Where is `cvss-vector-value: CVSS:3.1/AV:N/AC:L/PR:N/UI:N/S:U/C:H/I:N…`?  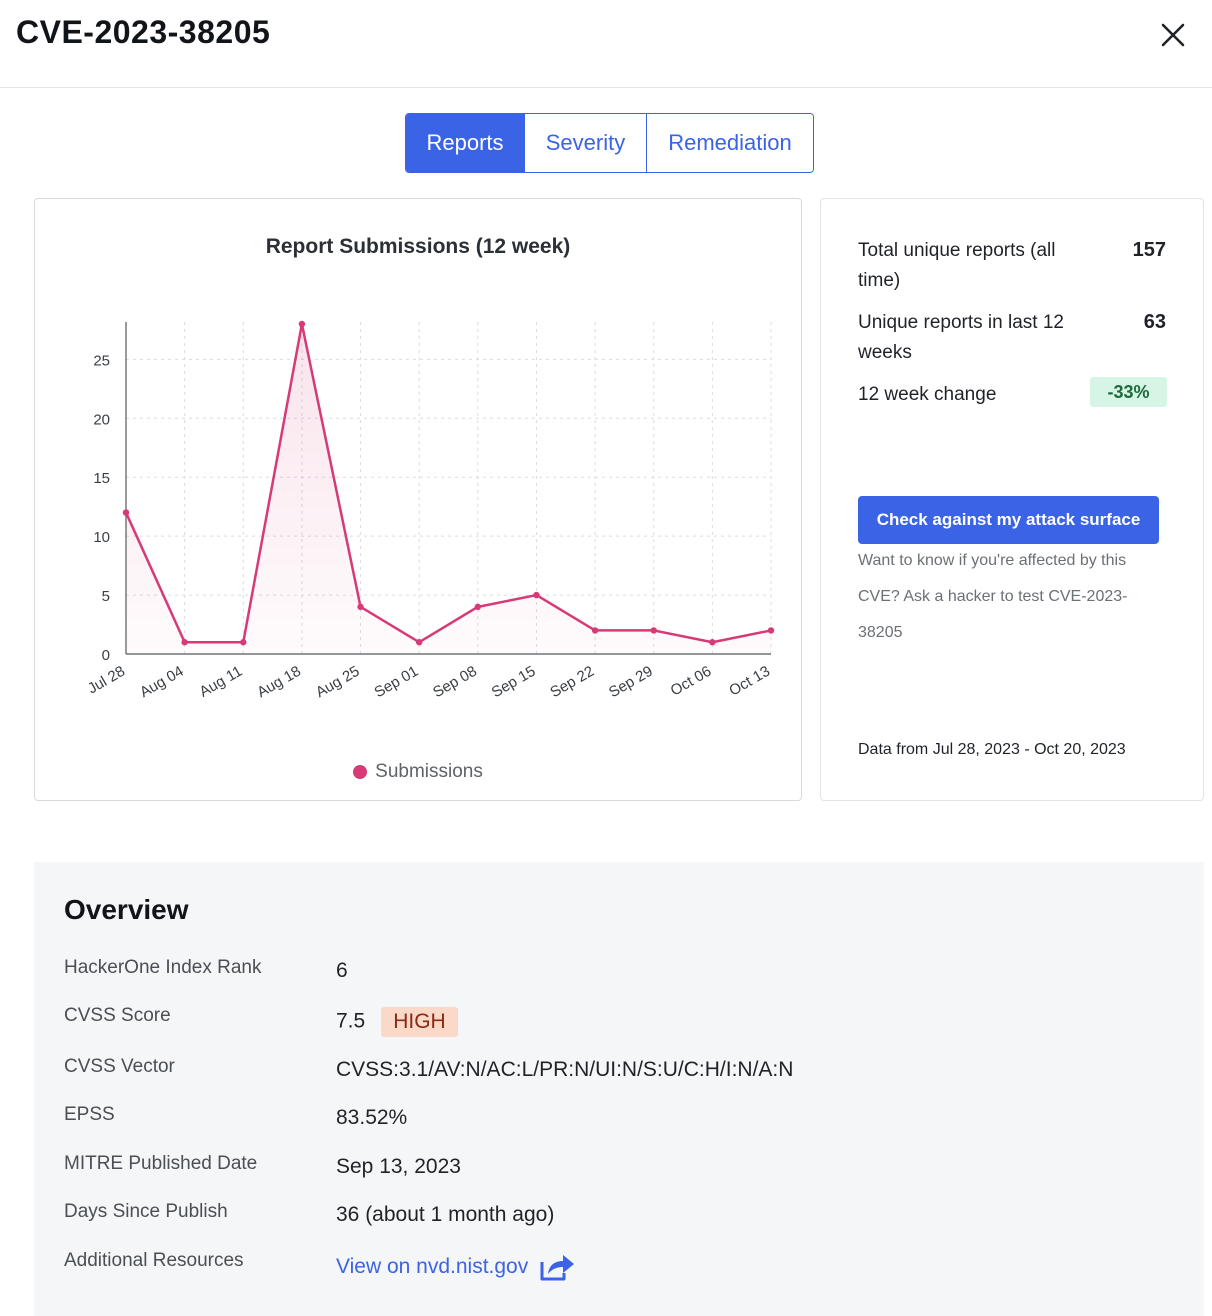 cvss-vector-value: CVSS:3.1/AV:N/AC:L/PR:N/UI:N/S:U/C:H/I:N… is located at coordinates (565, 1069).